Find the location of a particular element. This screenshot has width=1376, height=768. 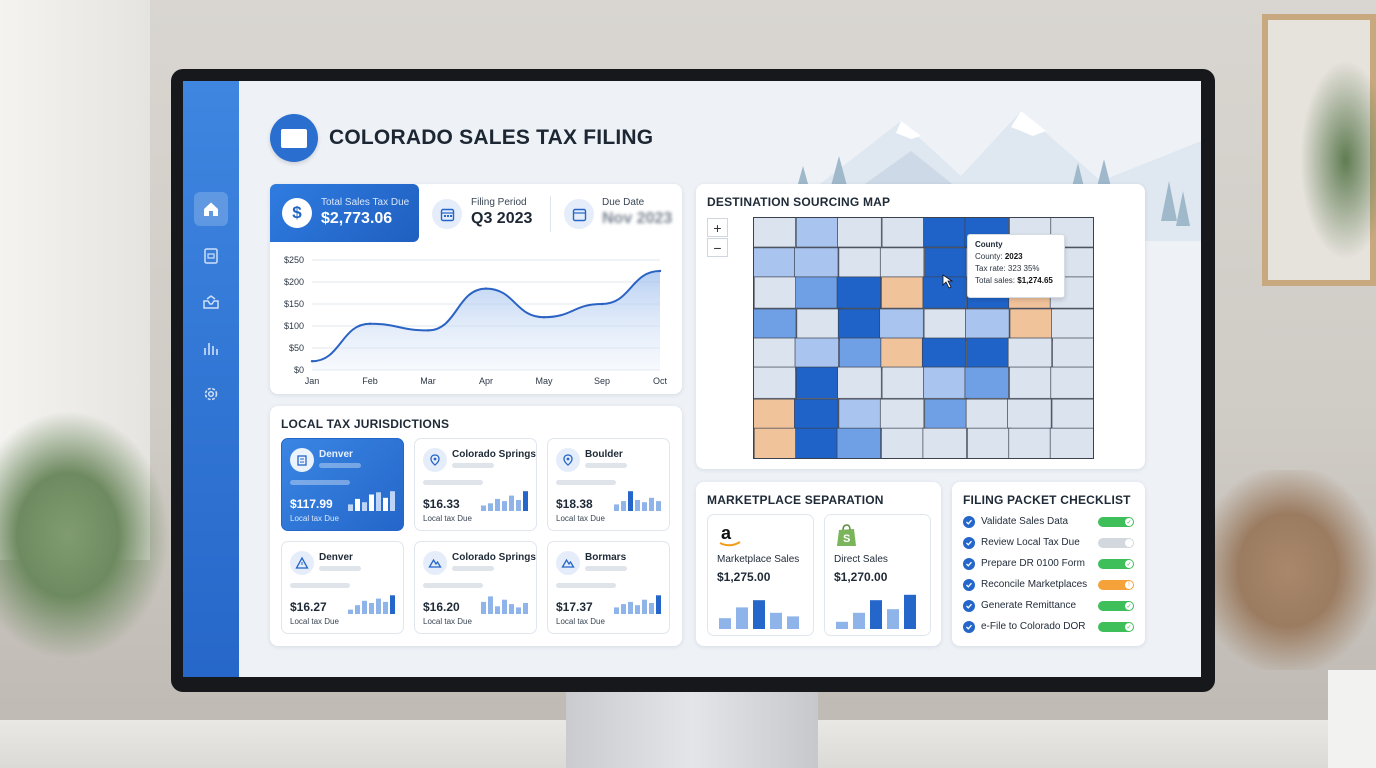

checklist-item: Generate Remittance ✓ is located at coordinates (1049, 606).